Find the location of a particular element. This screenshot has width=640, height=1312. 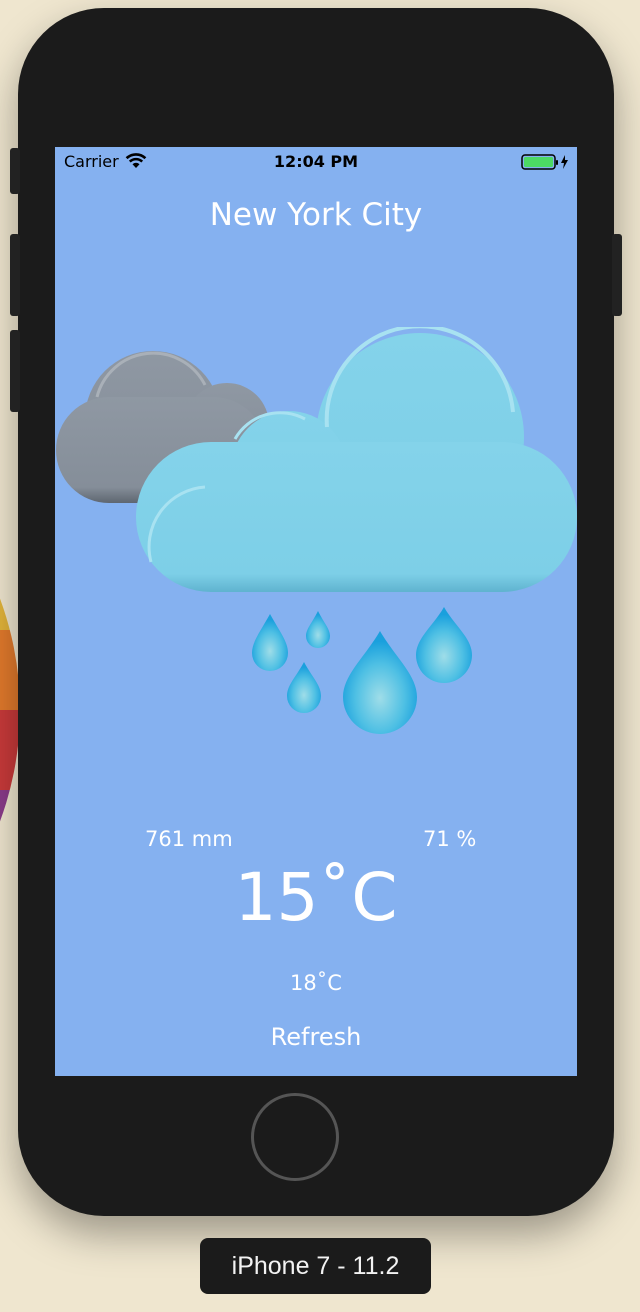

current-temperature: 15˚C is located at coordinates (316, 897).